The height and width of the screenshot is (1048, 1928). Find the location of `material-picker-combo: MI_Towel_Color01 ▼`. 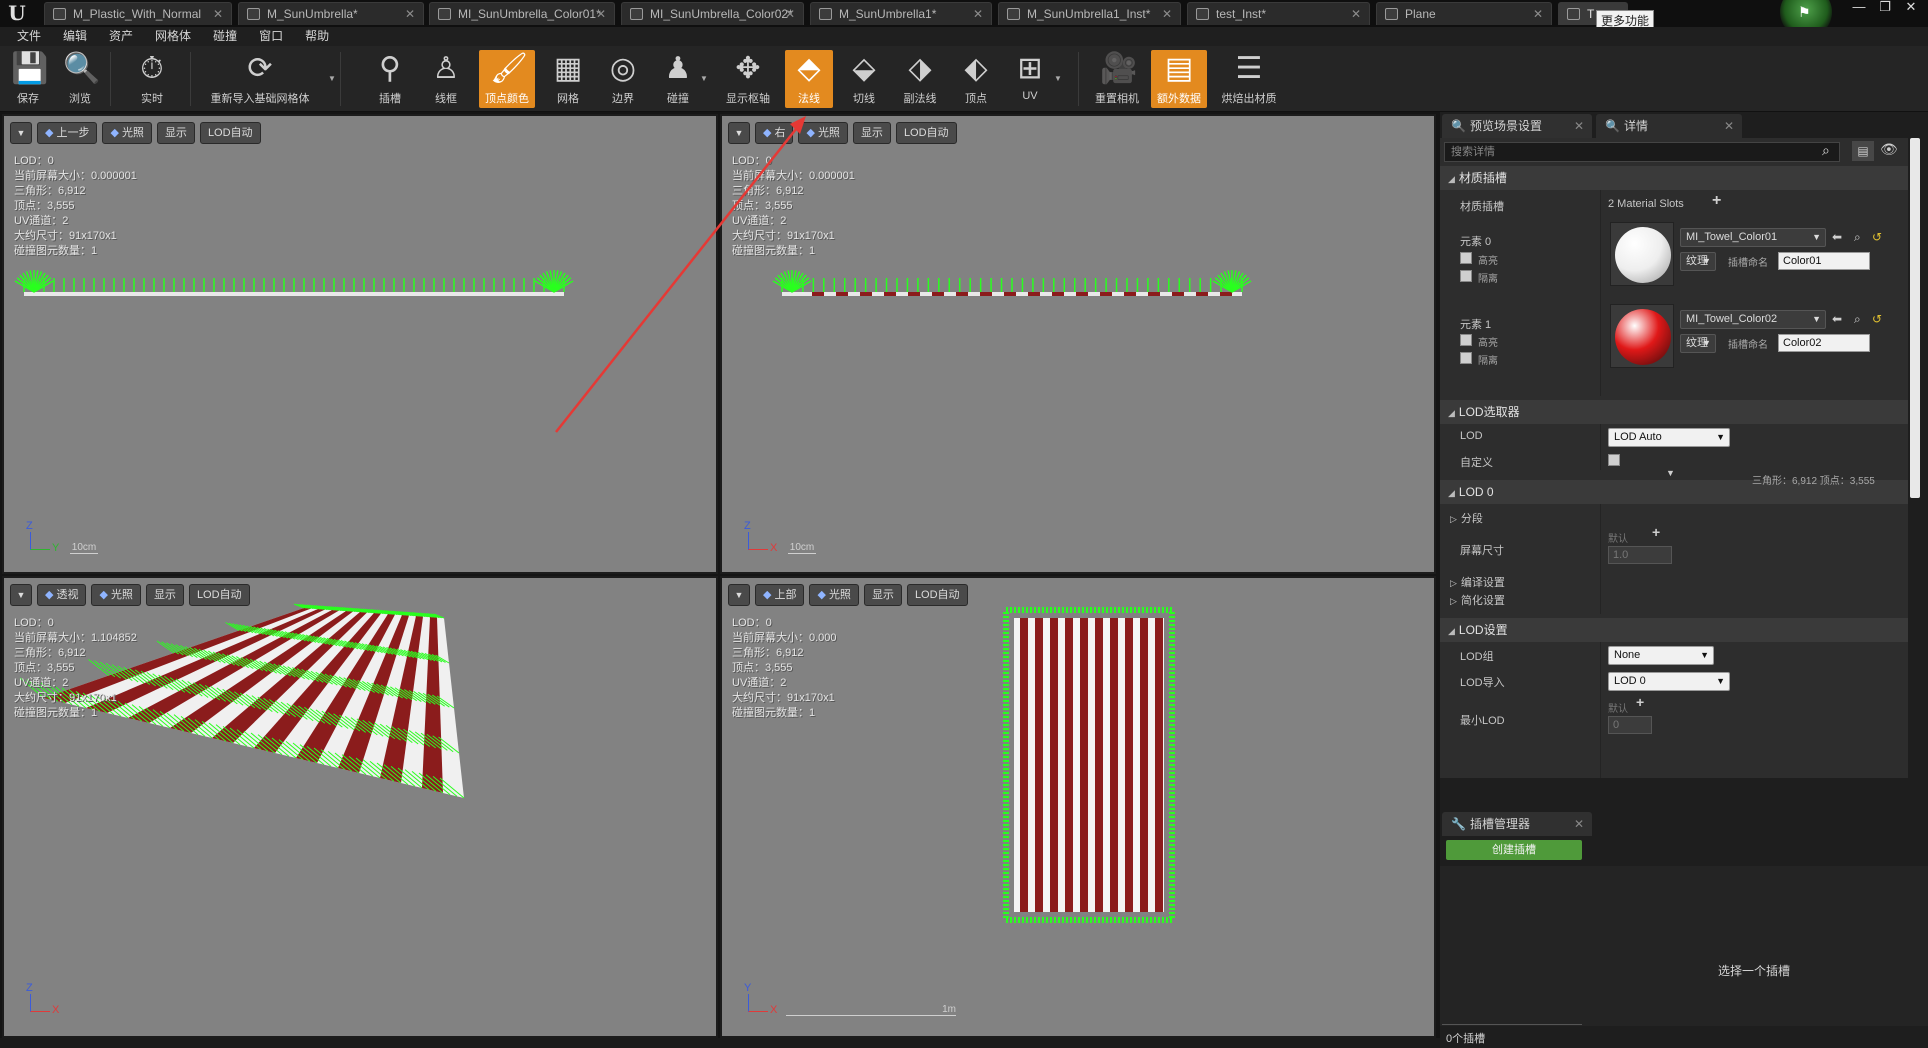

material-picker-combo: MI_Towel_Color01 ▼ is located at coordinates (1753, 237).